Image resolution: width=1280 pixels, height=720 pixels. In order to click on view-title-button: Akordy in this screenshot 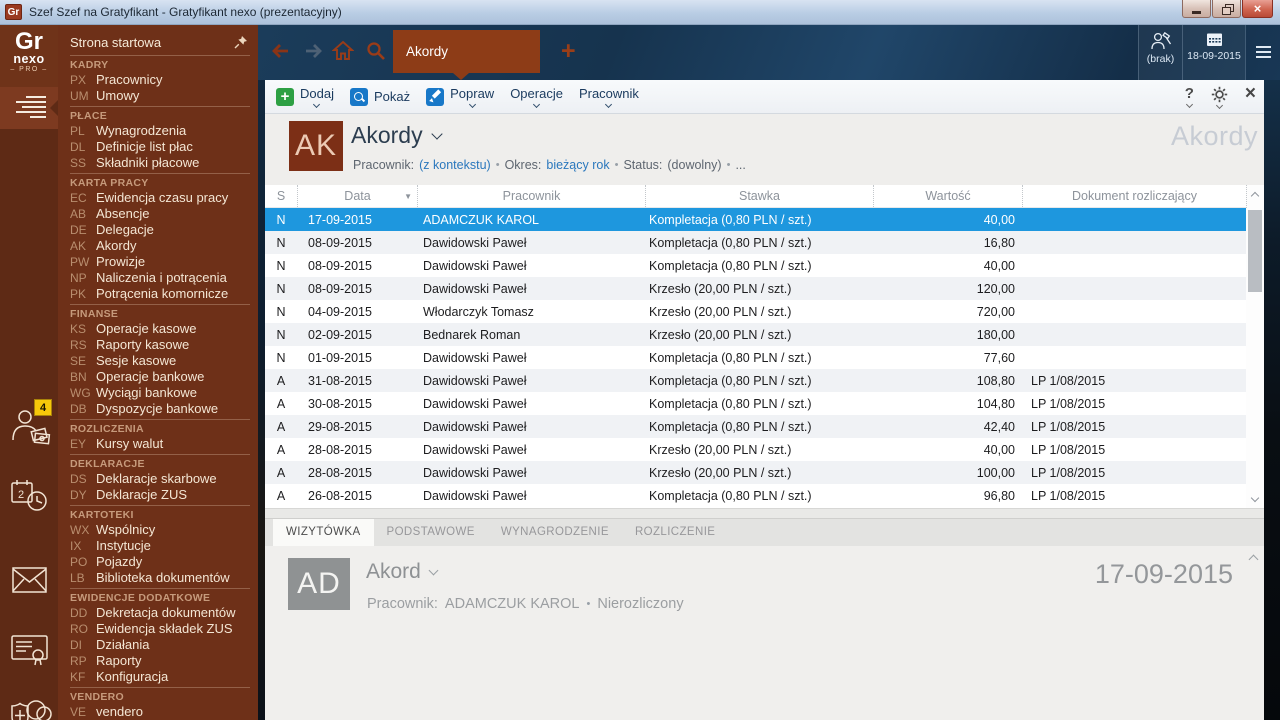, I will do `click(397, 135)`.